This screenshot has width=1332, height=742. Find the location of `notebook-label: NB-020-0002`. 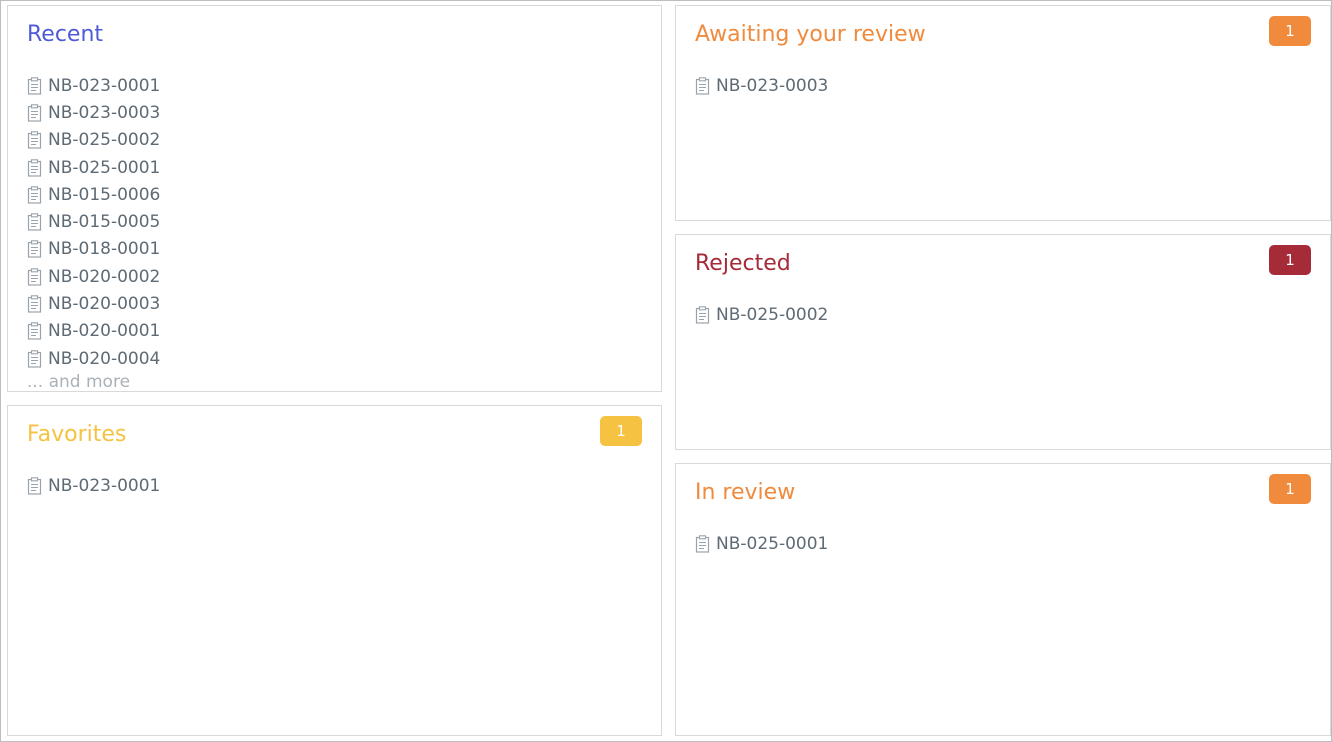

notebook-label: NB-020-0002 is located at coordinates (104, 276).